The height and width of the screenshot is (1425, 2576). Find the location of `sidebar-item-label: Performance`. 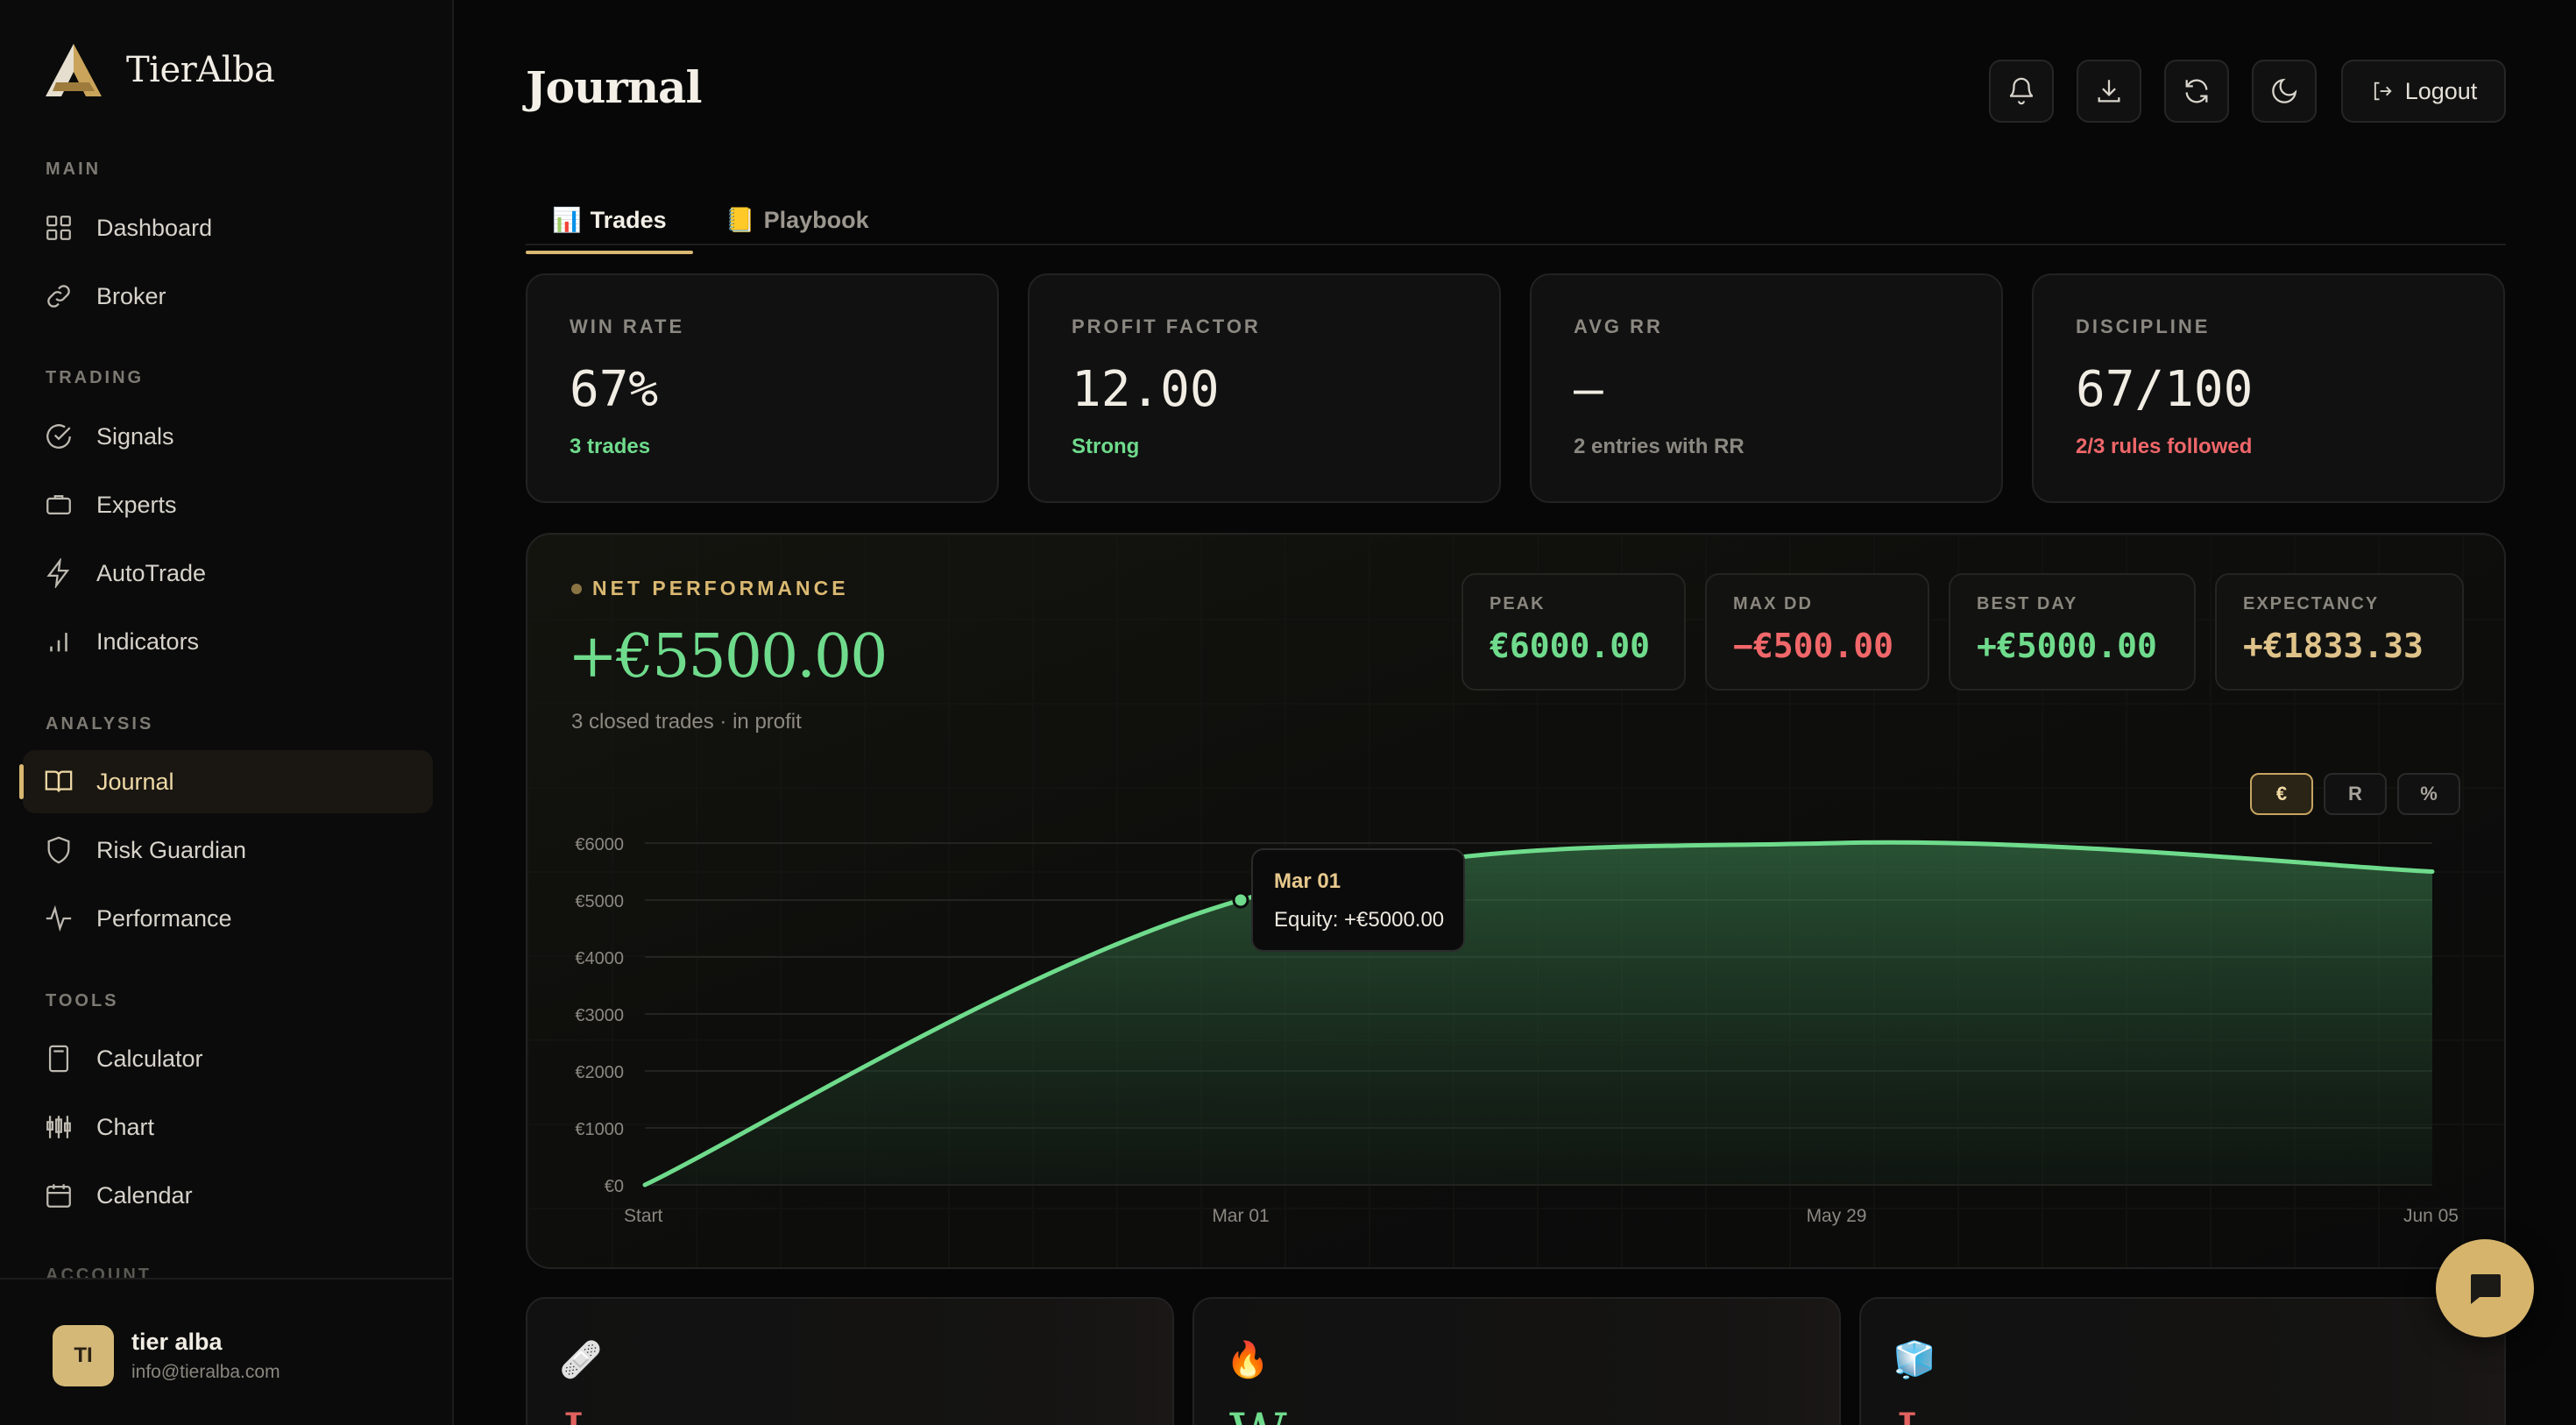

sidebar-item-label: Performance is located at coordinates (164, 918).